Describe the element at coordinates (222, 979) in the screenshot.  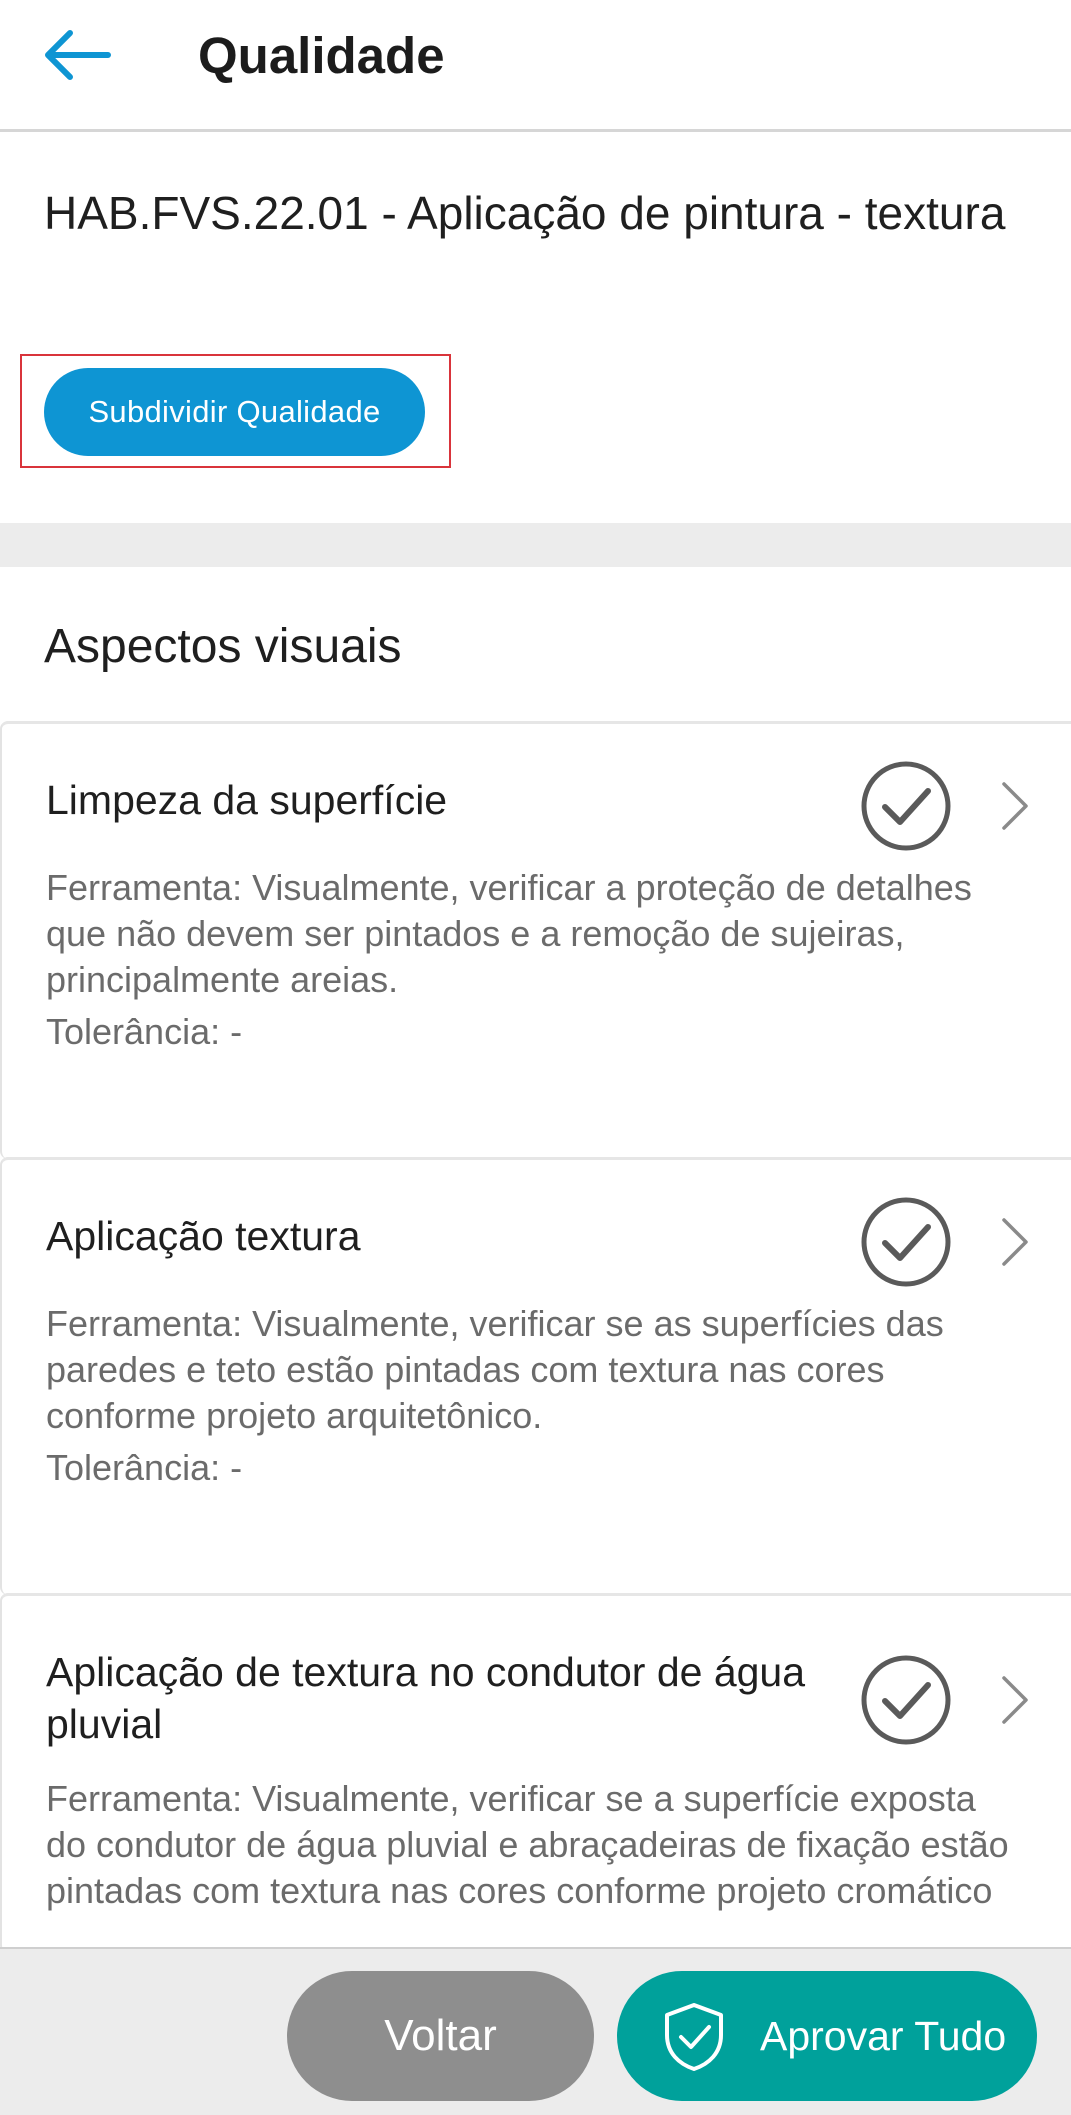
I see `item-description-line: principalmente areias.` at that location.